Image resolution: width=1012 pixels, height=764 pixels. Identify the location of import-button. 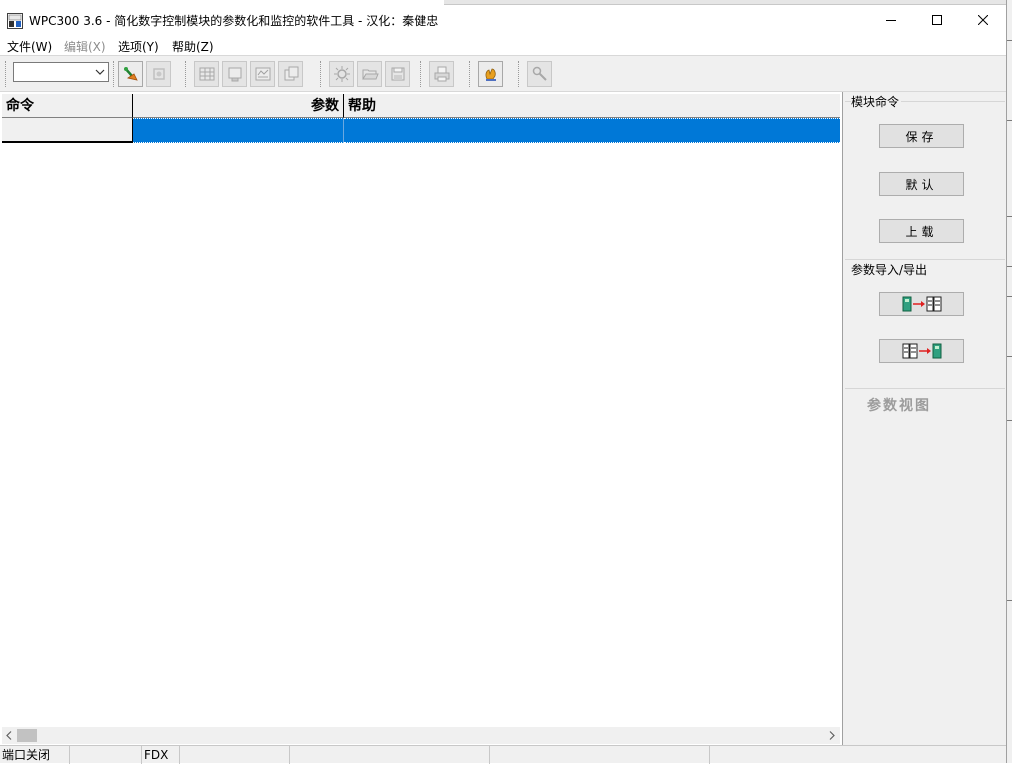
(921, 304).